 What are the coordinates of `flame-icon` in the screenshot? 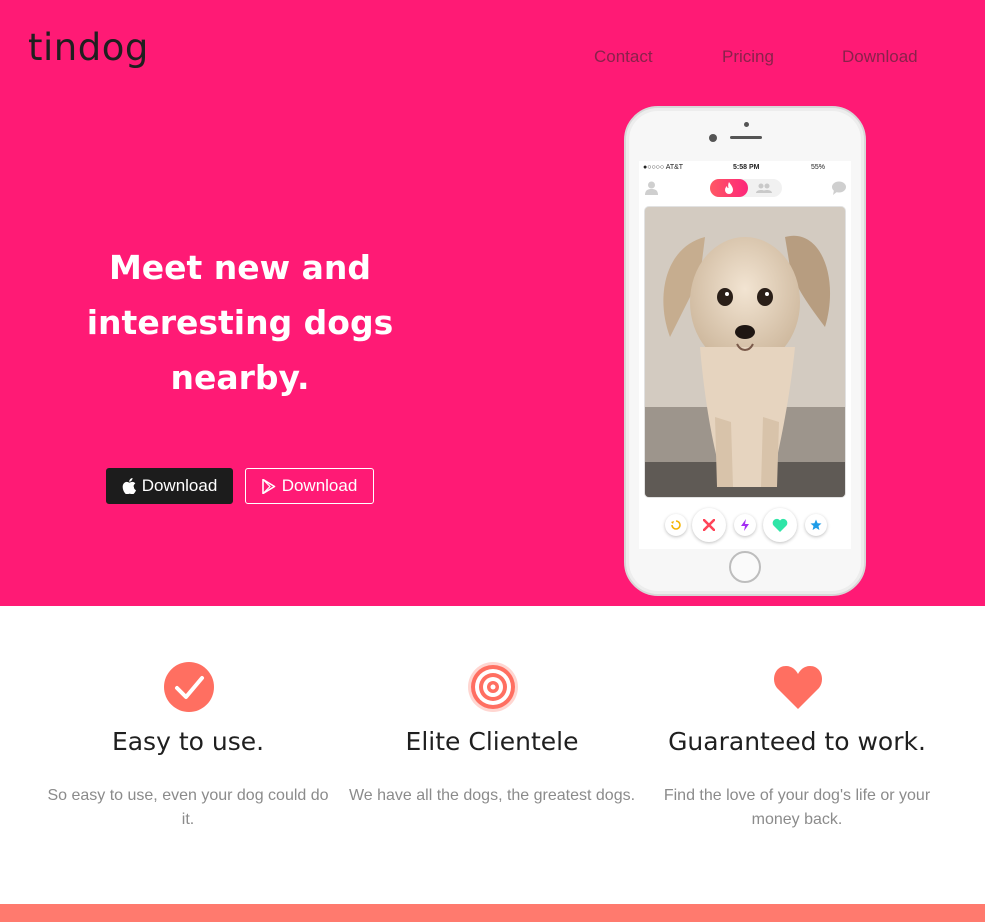 It's located at (729, 188).